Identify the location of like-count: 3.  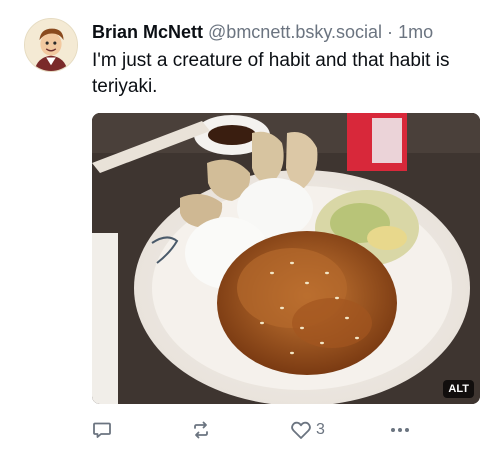
(320, 429).